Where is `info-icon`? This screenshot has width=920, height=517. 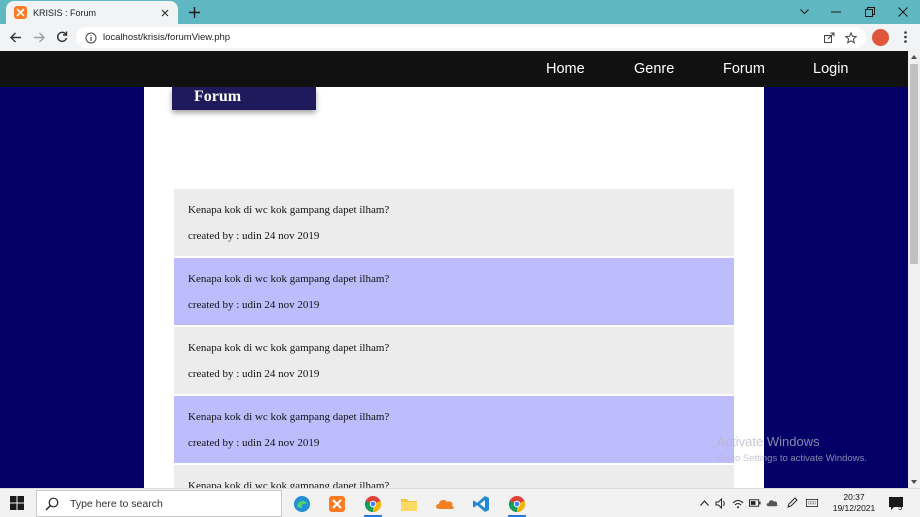 info-icon is located at coordinates (91, 38).